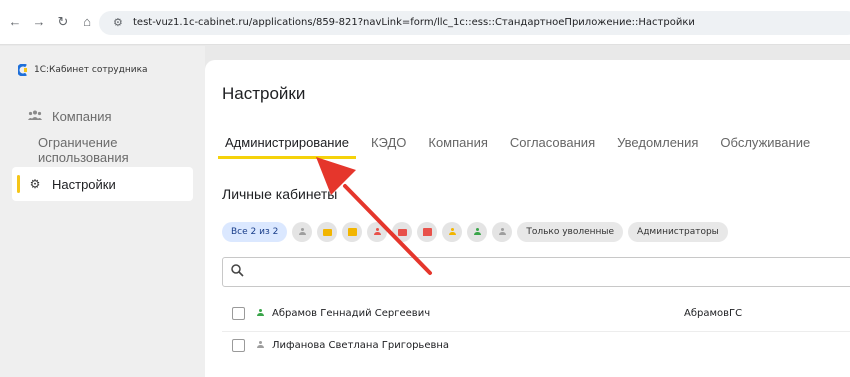  I want to click on filter-chip-person-yellow, so click(452, 232).